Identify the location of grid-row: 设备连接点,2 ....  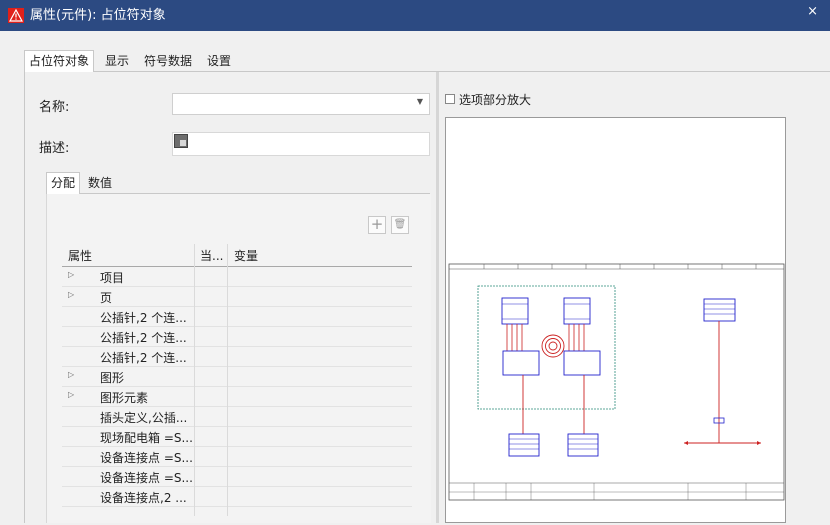
(237, 497).